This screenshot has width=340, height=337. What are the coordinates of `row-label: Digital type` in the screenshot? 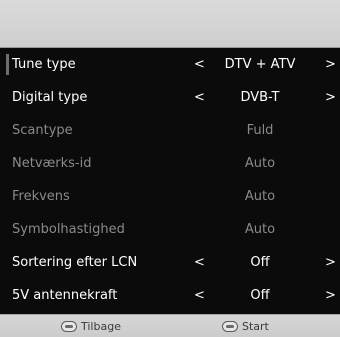 It's located at (50, 97).